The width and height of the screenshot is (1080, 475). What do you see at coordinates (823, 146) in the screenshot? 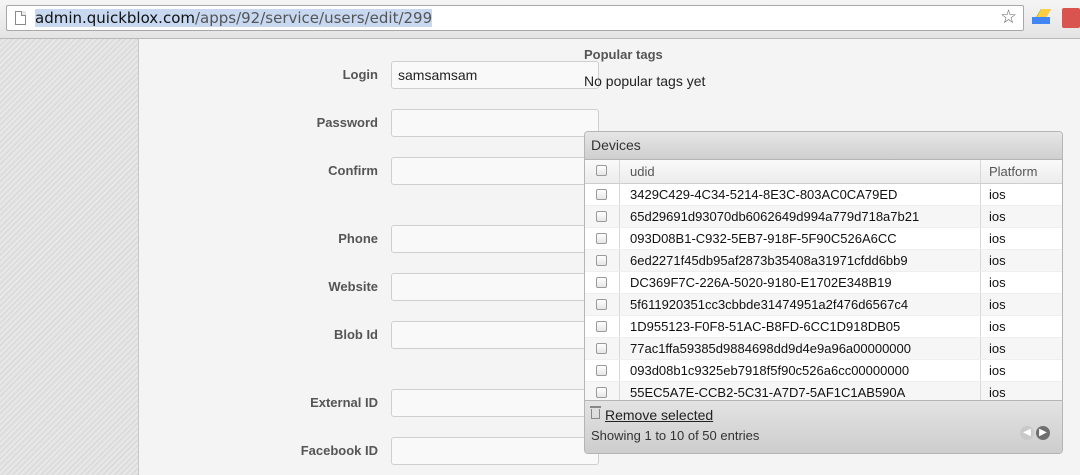
I see `devices-title: Devices` at bounding box center [823, 146].